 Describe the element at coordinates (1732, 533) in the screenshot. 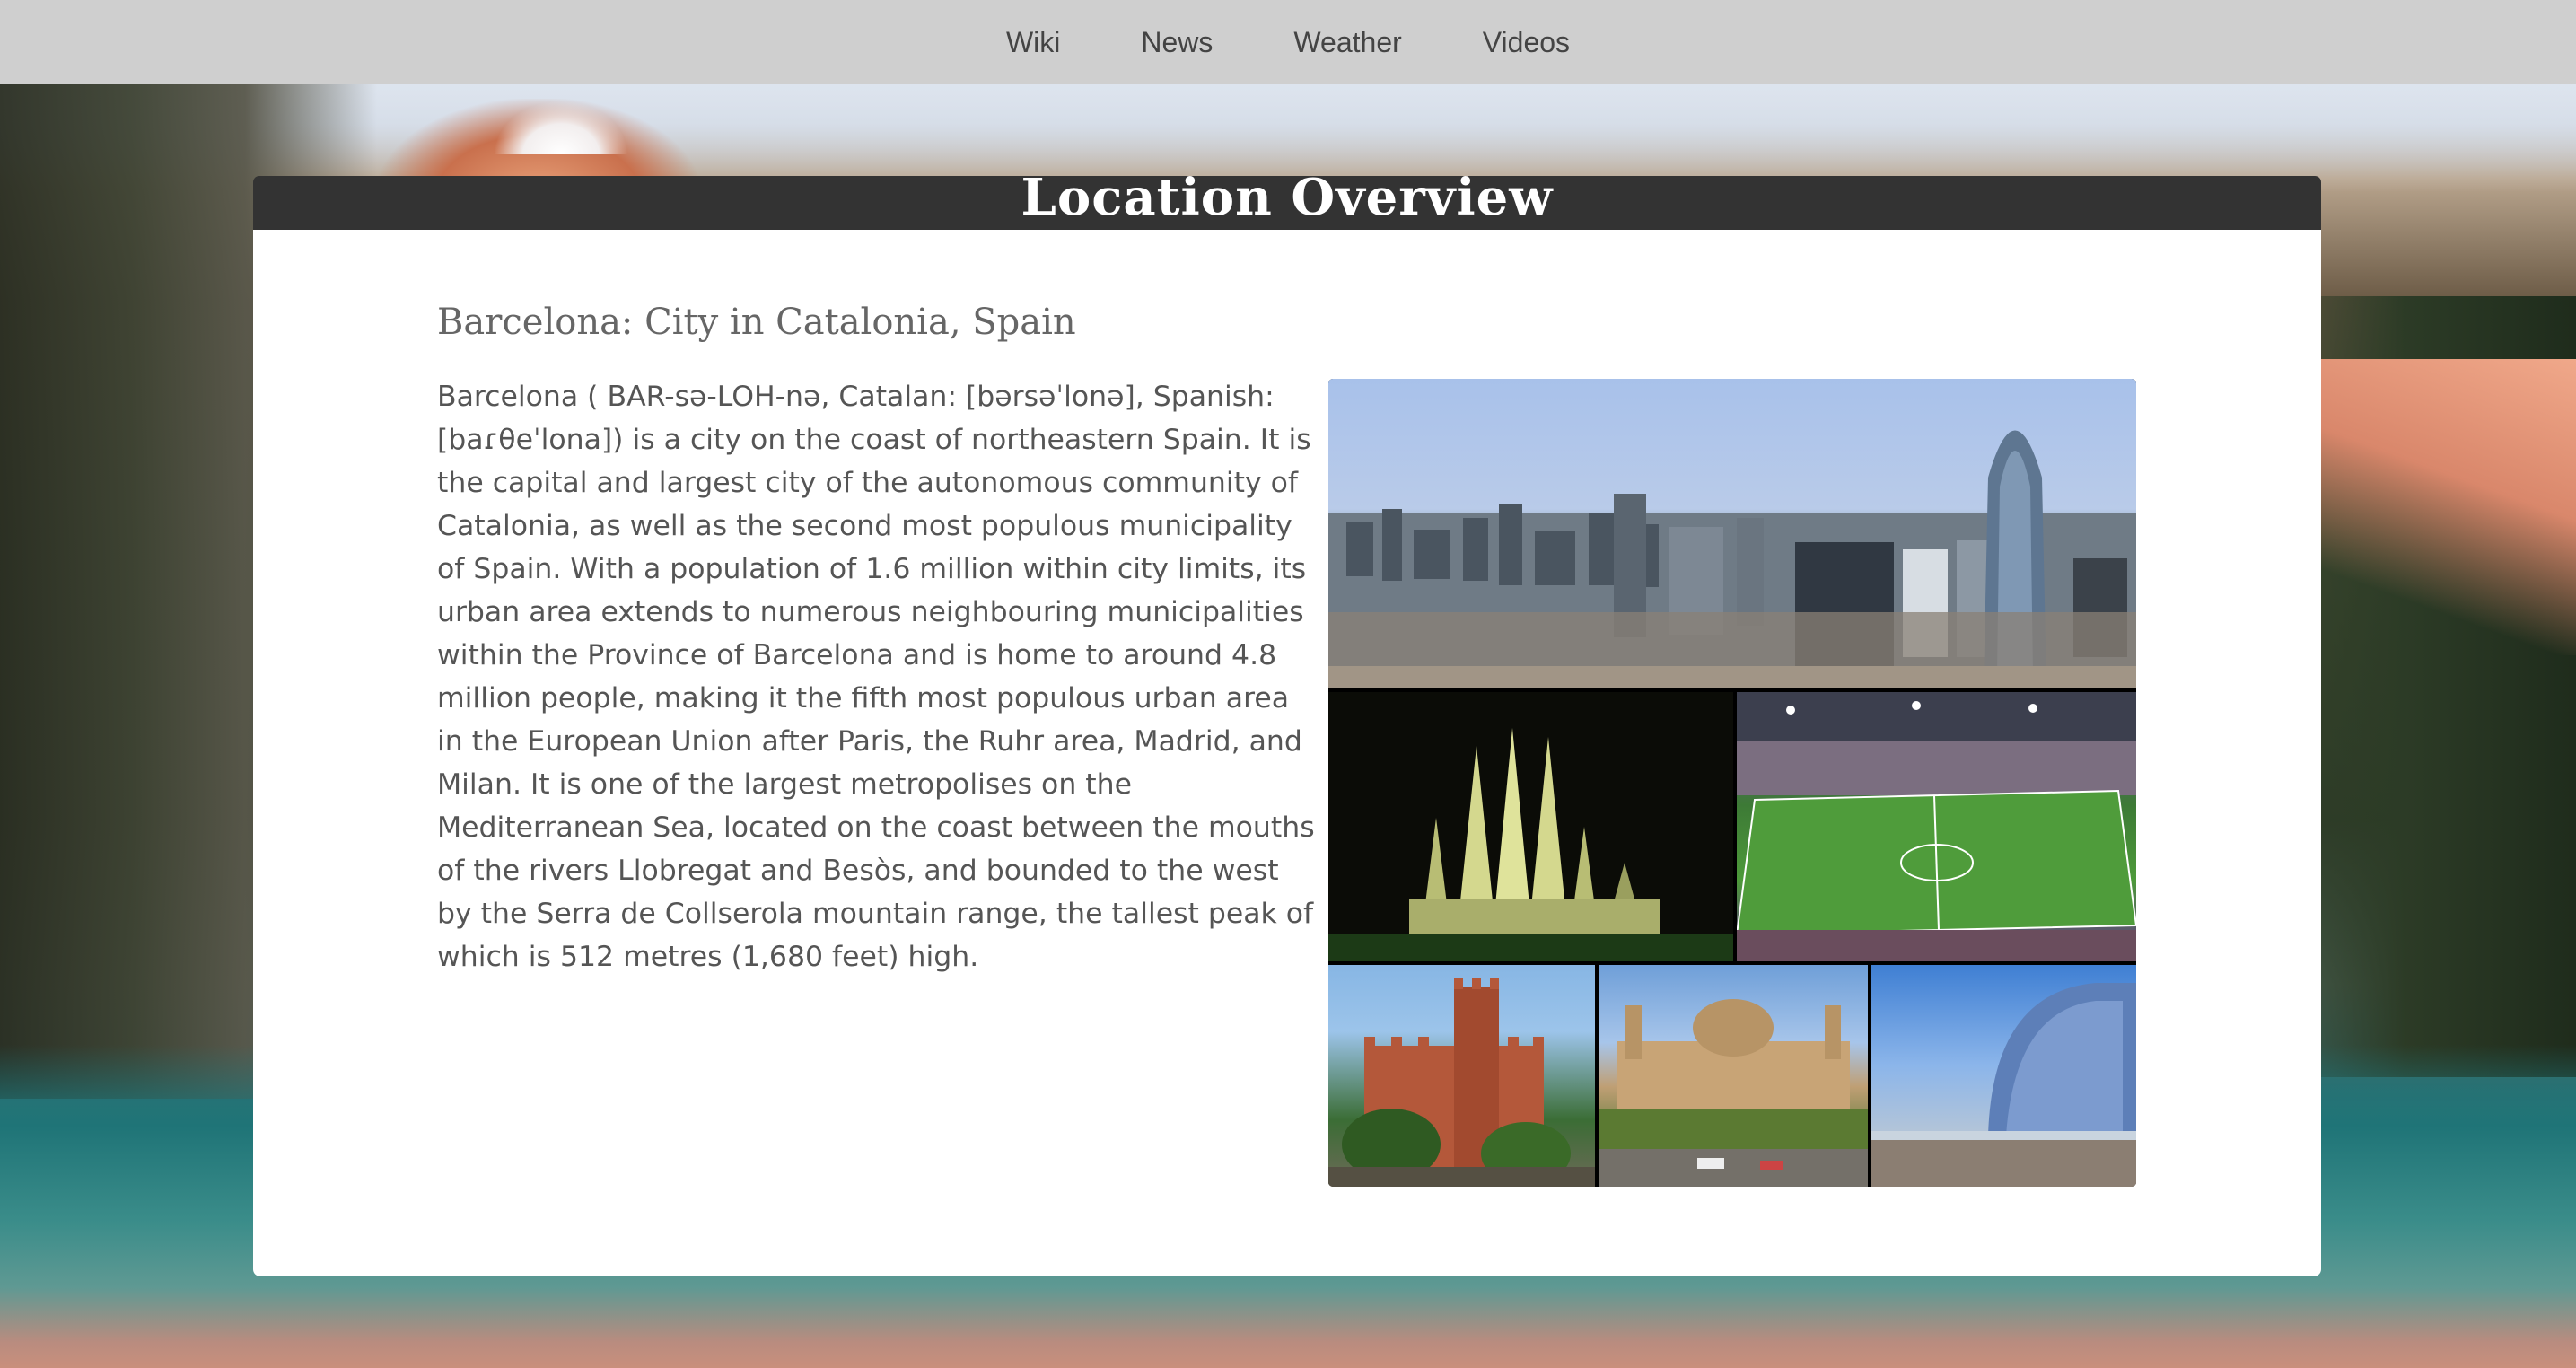

I see `photo-skyline` at that location.